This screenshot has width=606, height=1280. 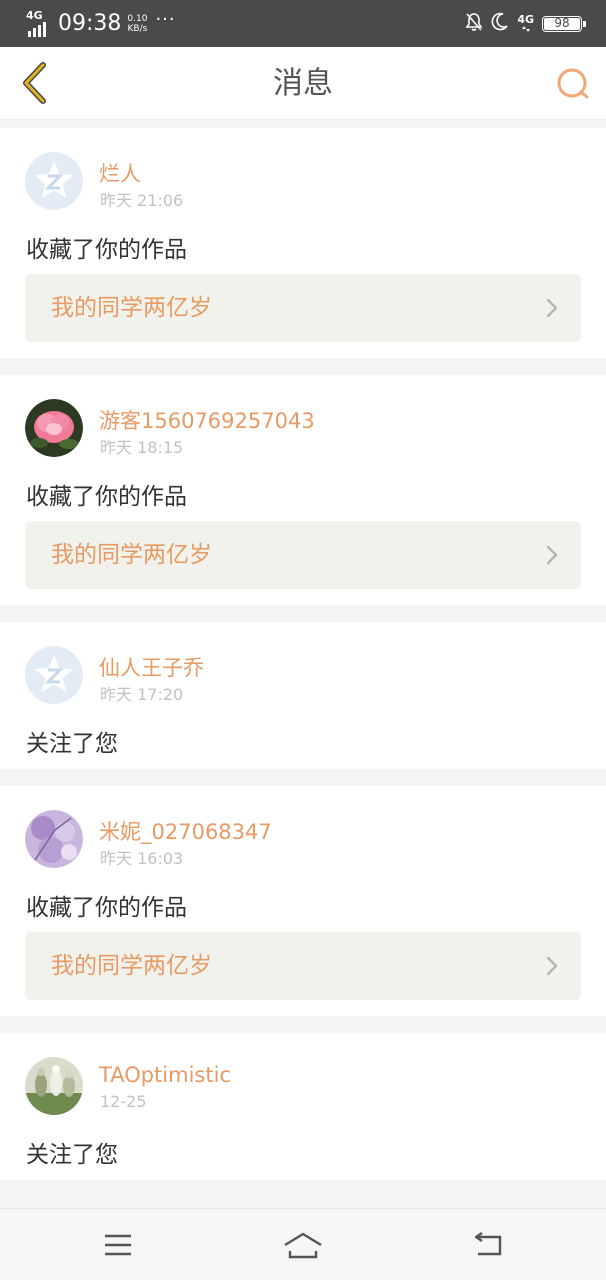 I want to click on status-bar-right: 4G 98, so click(x=525, y=23).